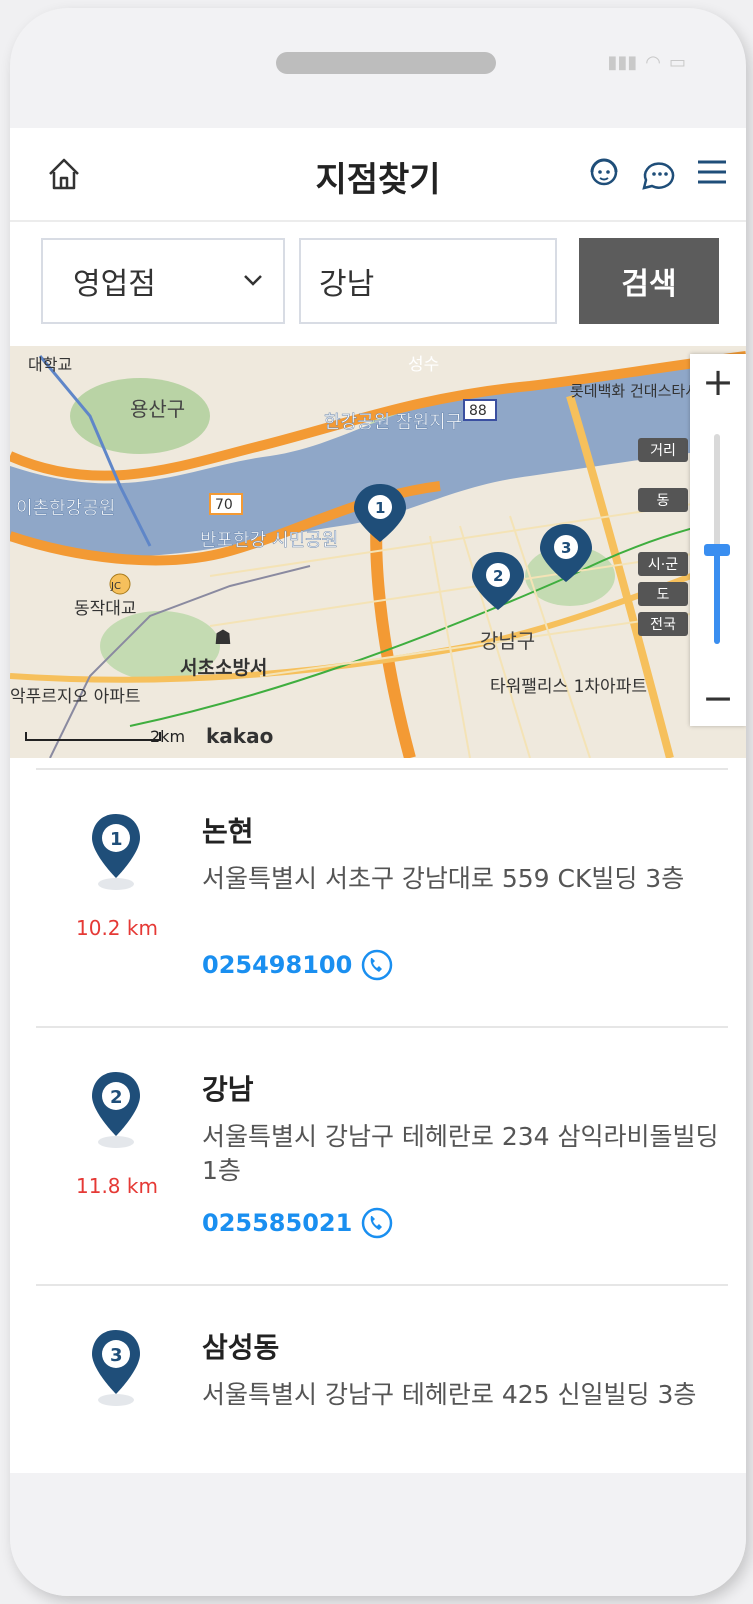 This screenshot has width=753, height=1604. I want to click on battery-icon: ▭, so click(677, 62).